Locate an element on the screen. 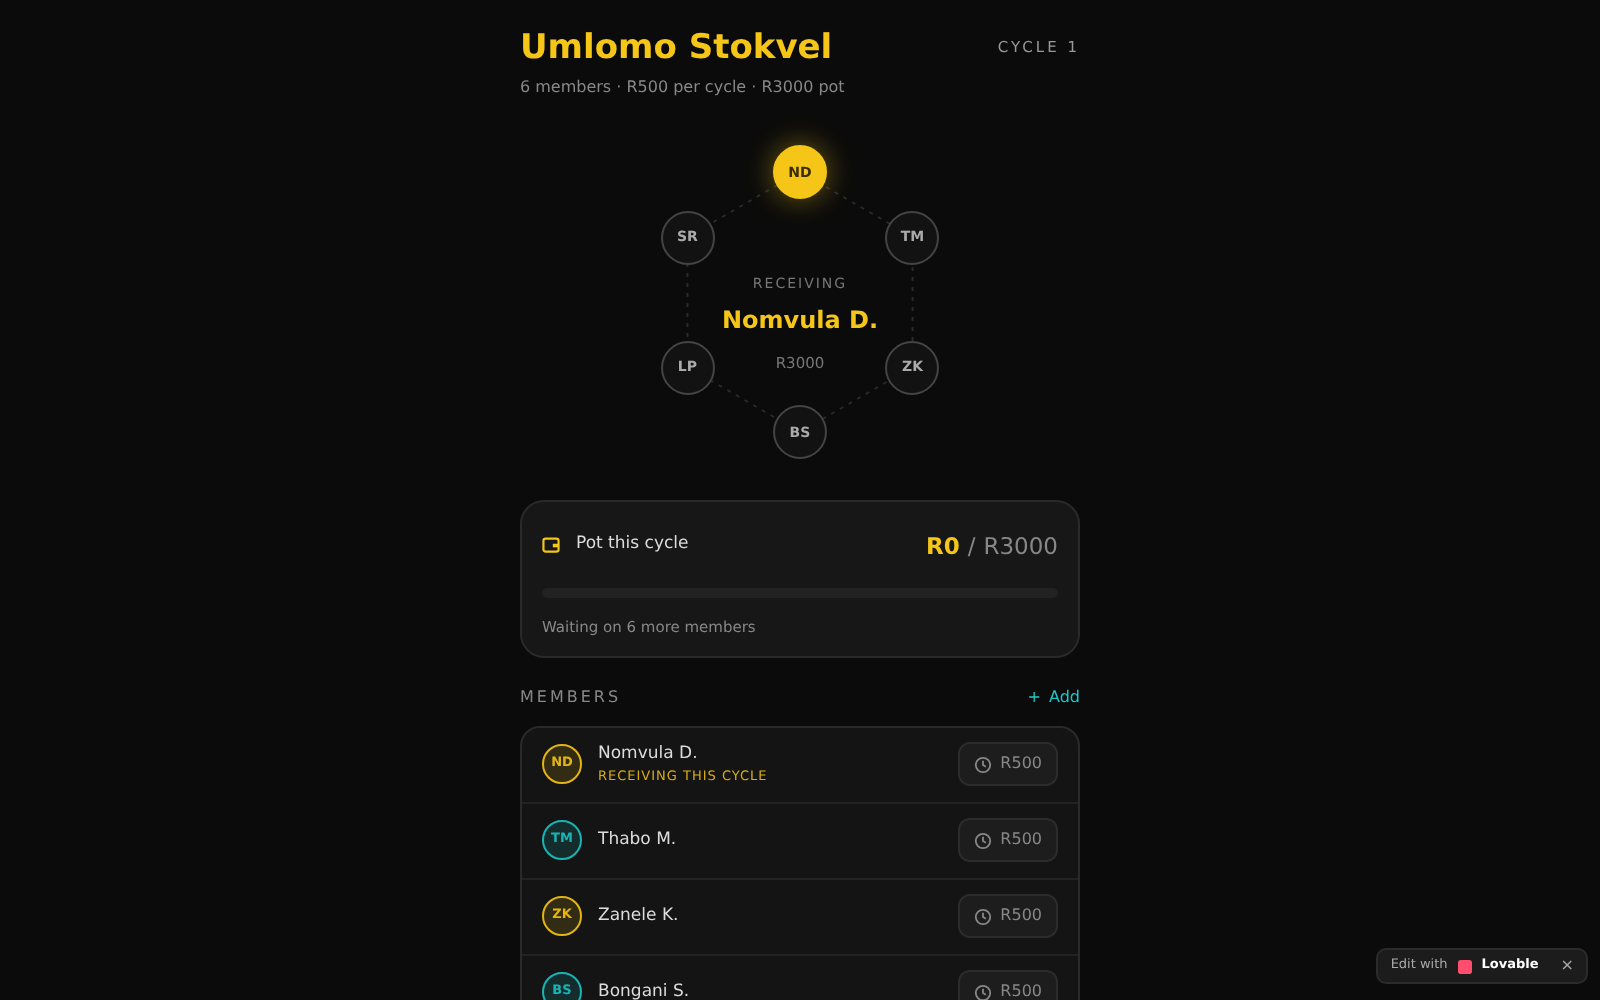 This screenshot has height=1000, width=1600. pot-title: Pot this cycle is located at coordinates (632, 545).